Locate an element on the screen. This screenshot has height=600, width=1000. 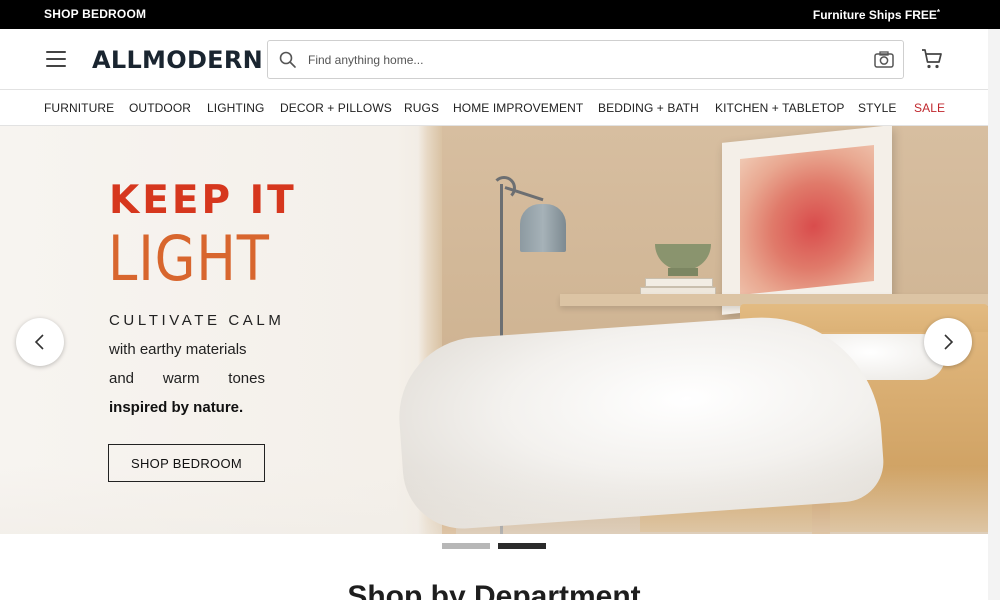
carousel-prev-button is located at coordinates (40, 342).